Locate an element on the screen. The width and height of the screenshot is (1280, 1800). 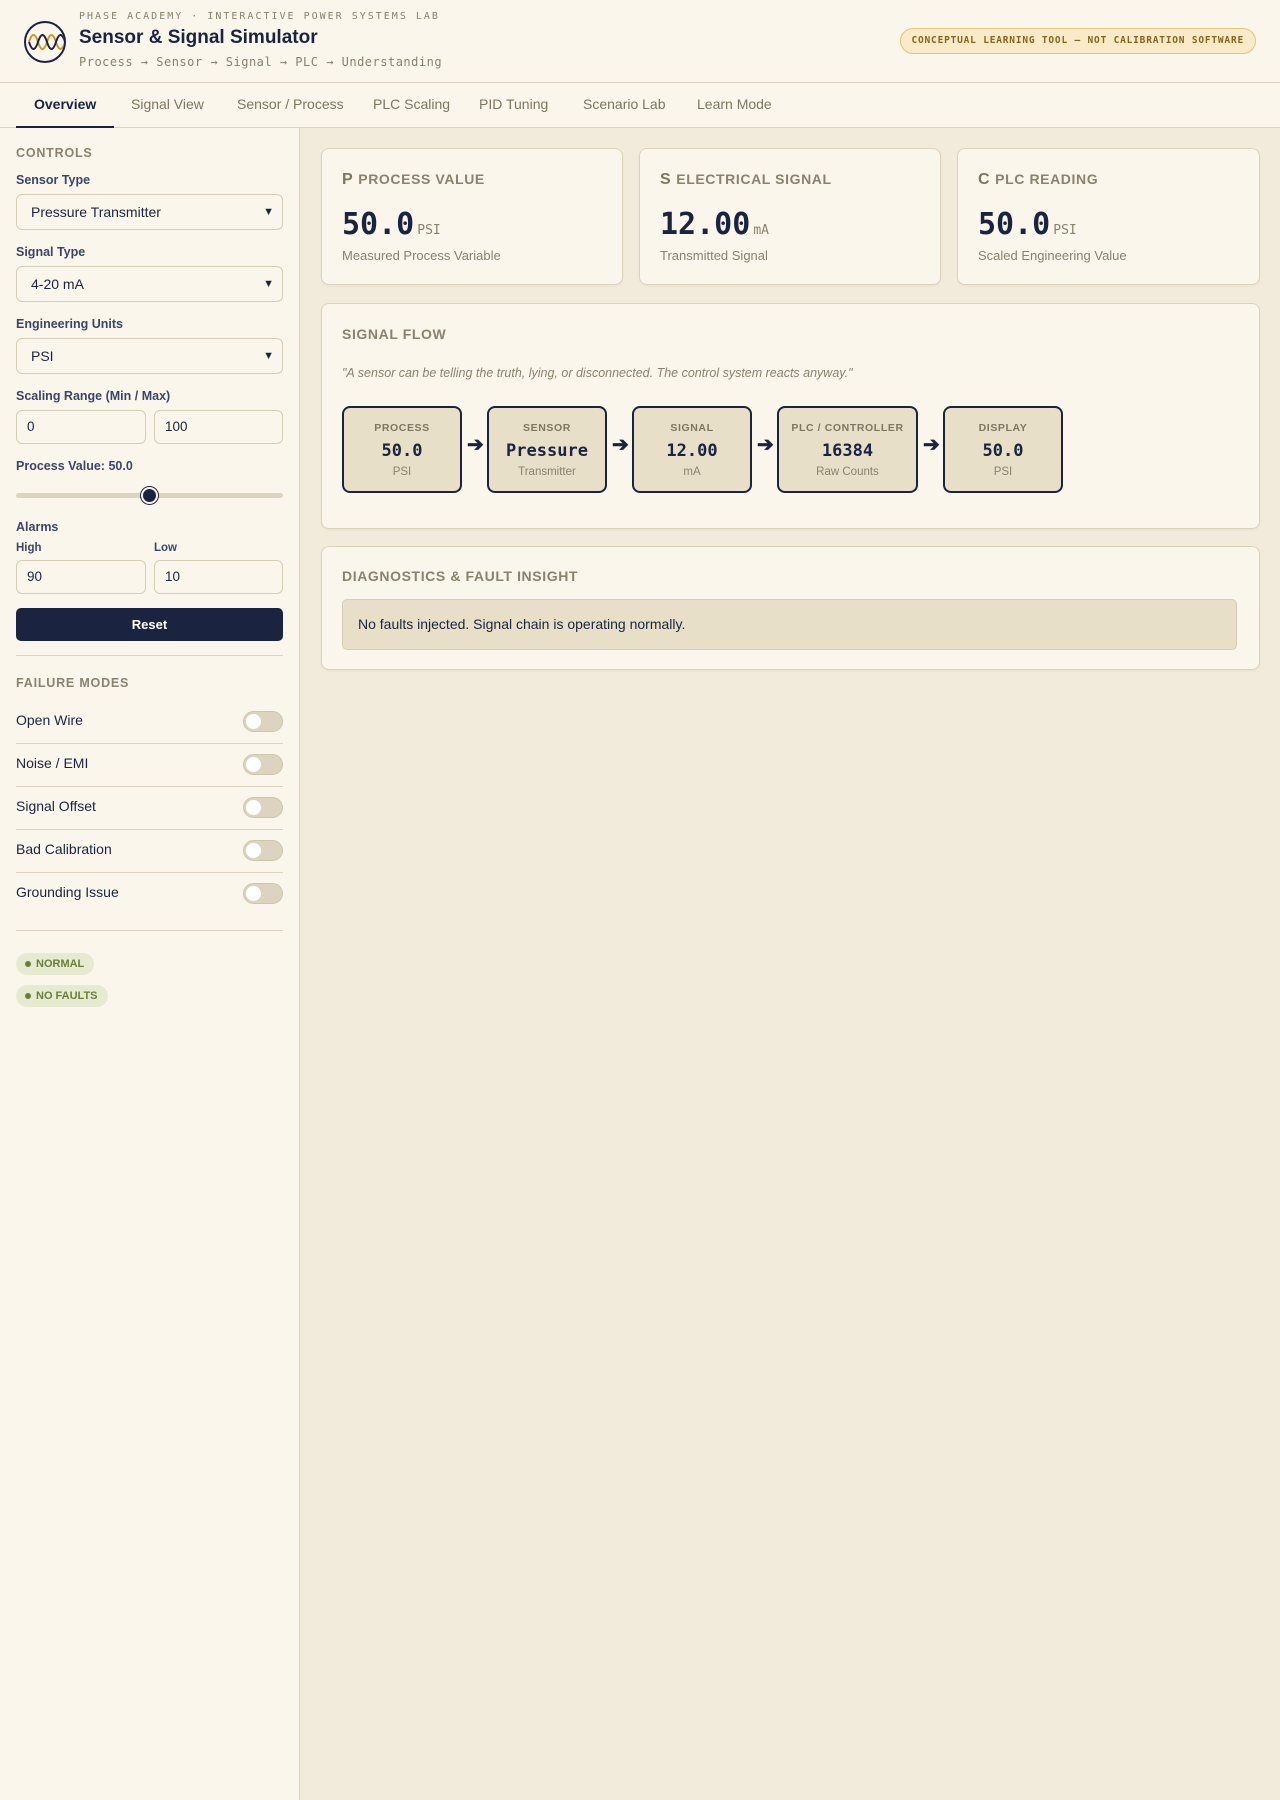
flow-step-caption: SENSOR is located at coordinates (547, 428).